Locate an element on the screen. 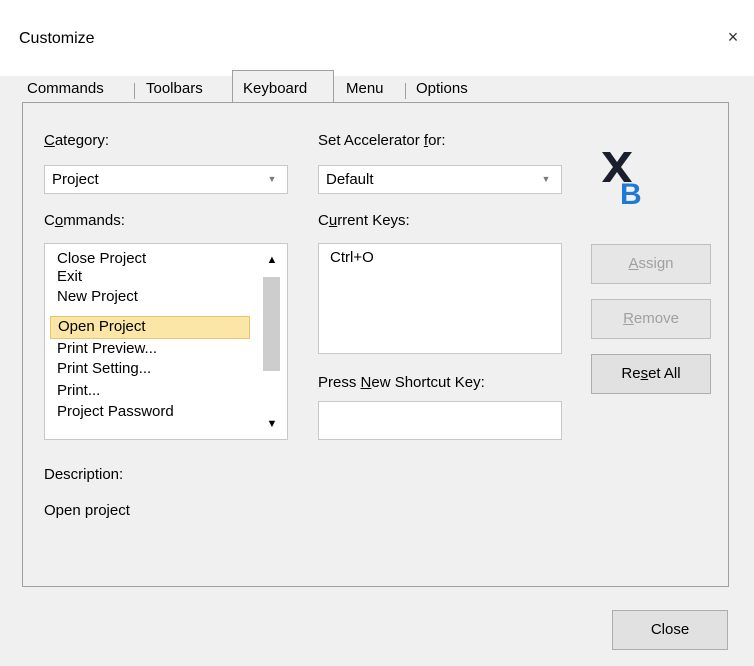 This screenshot has height=666, width=754. tab-toolbars: Toolbars is located at coordinates (174, 89).